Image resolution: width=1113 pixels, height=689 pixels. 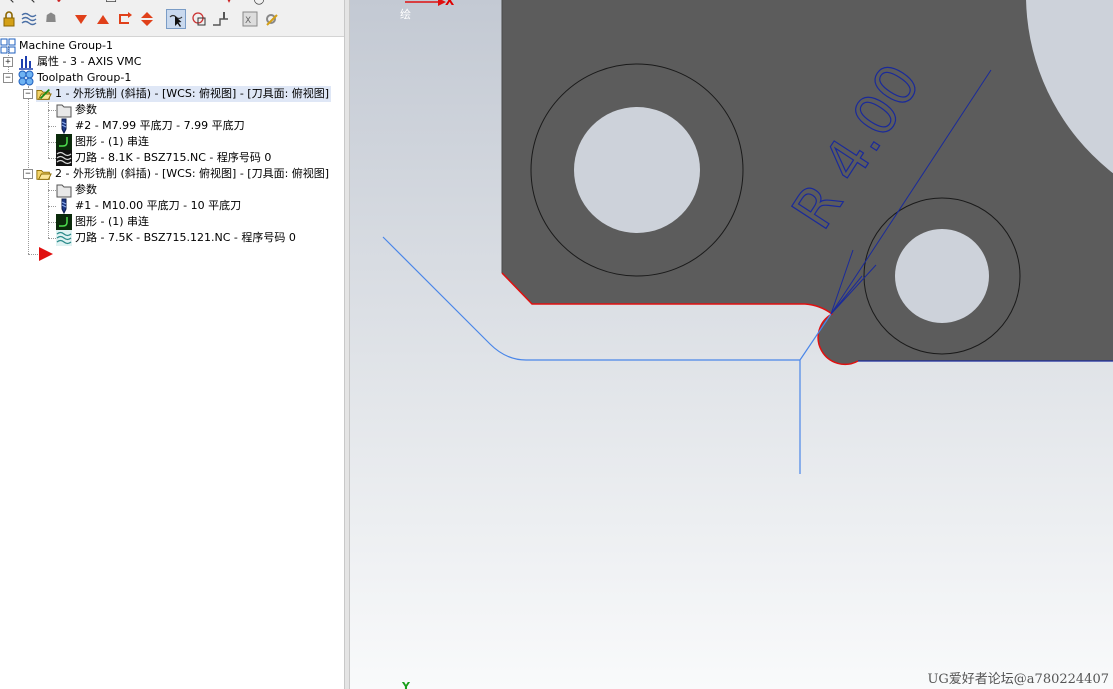 What do you see at coordinates (173, 157) in the screenshot?
I see `op1-toolpath-label: 刀路 - 8.1K - BSZ715.NC - 程序号码 0` at bounding box center [173, 157].